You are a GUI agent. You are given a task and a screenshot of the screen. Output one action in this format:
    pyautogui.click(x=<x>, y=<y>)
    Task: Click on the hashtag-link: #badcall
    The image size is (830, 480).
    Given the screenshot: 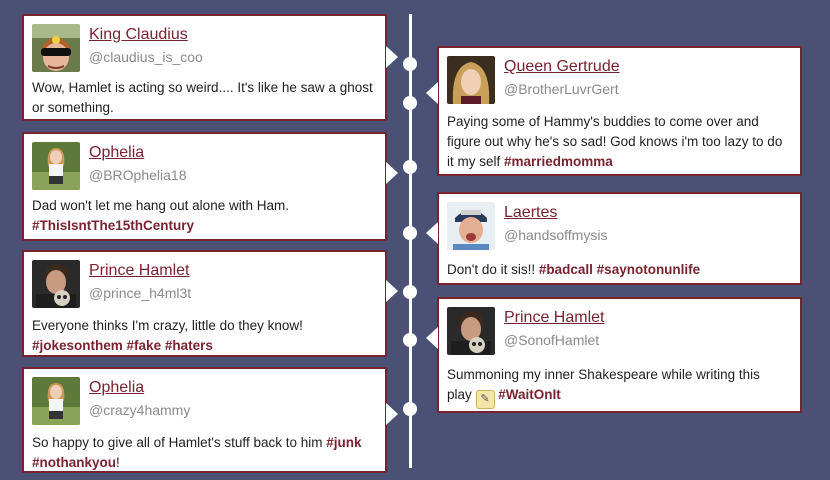 What is the action you would take?
    pyautogui.click(x=566, y=269)
    